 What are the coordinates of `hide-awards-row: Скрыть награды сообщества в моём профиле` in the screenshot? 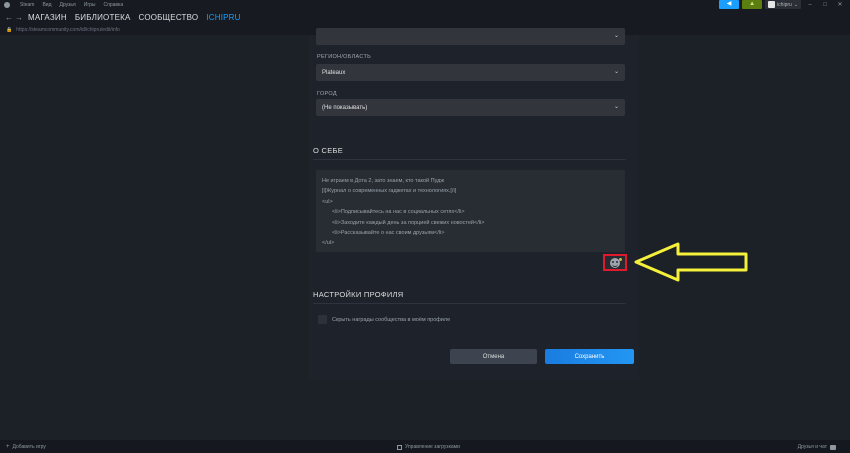 It's located at (384, 319).